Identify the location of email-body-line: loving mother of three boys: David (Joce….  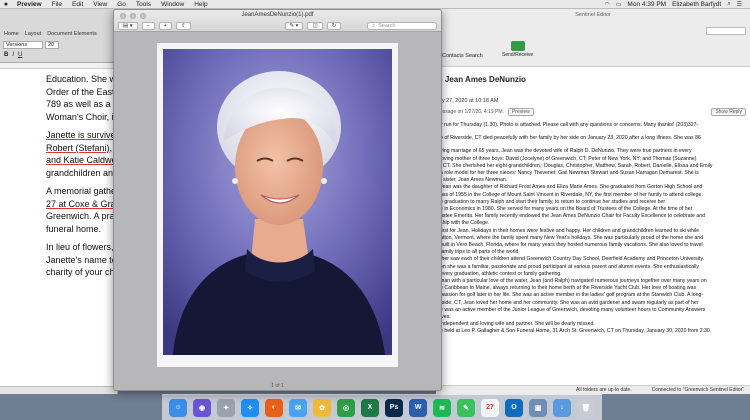
(568, 158).